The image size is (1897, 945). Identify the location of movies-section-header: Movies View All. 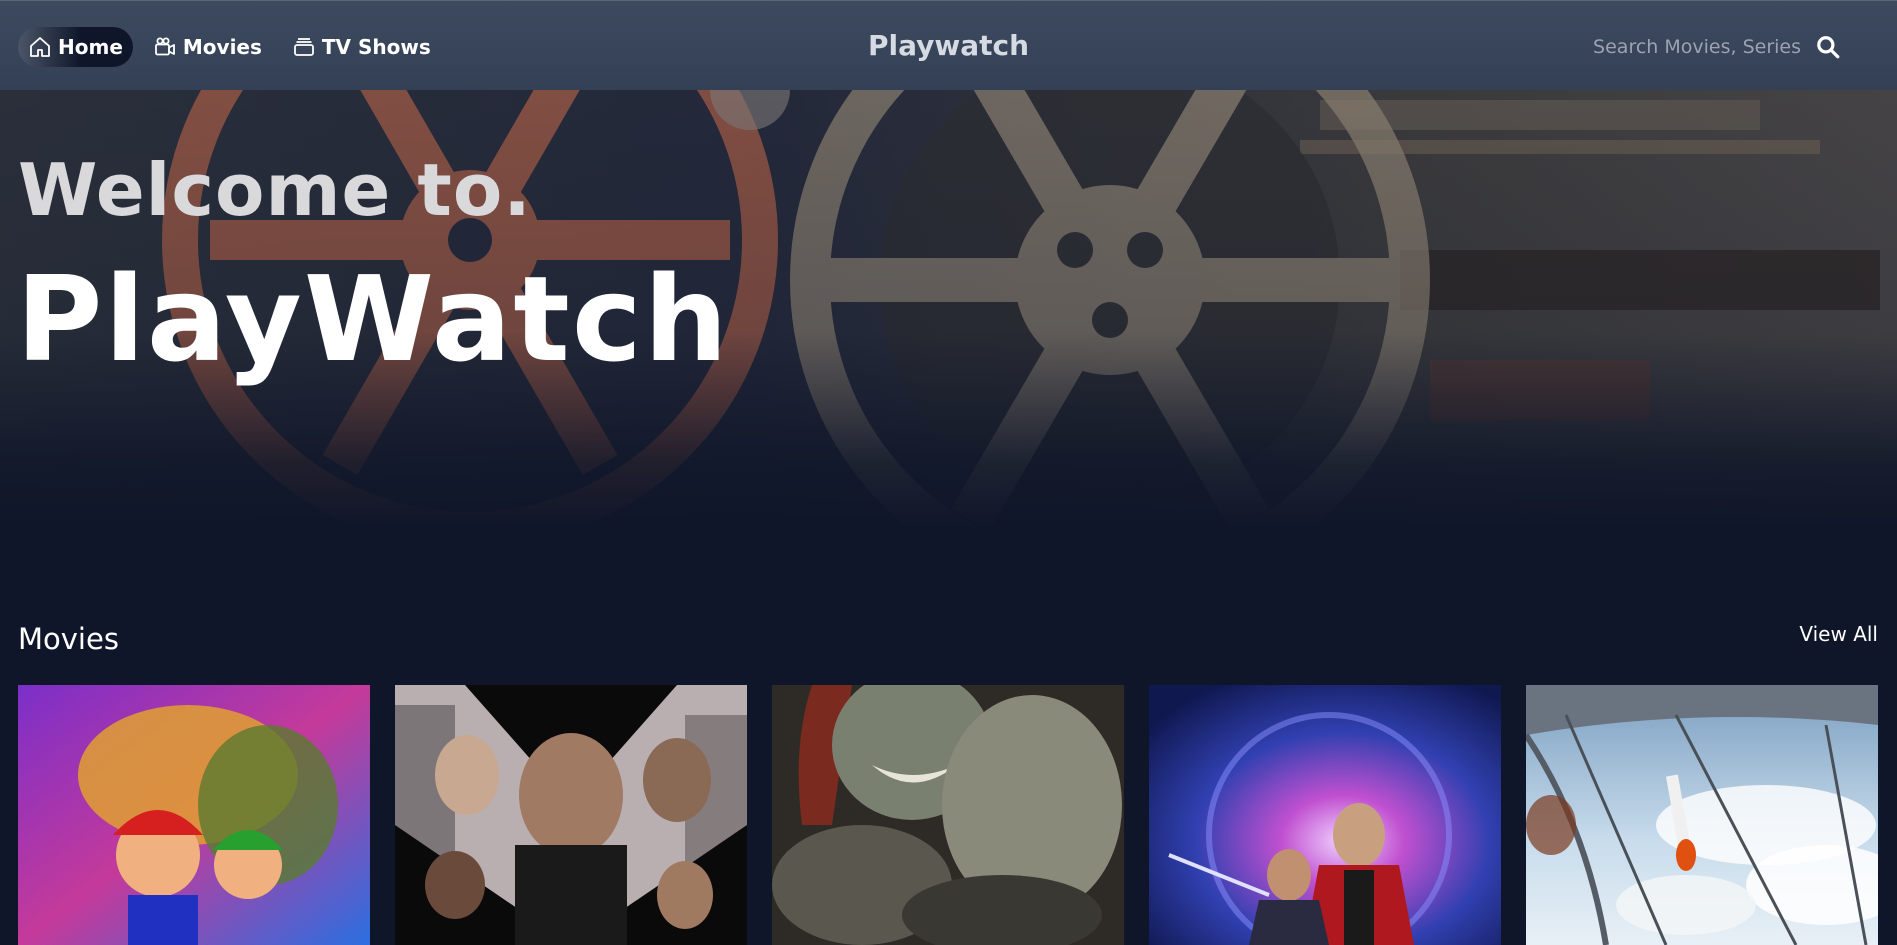
(948, 639).